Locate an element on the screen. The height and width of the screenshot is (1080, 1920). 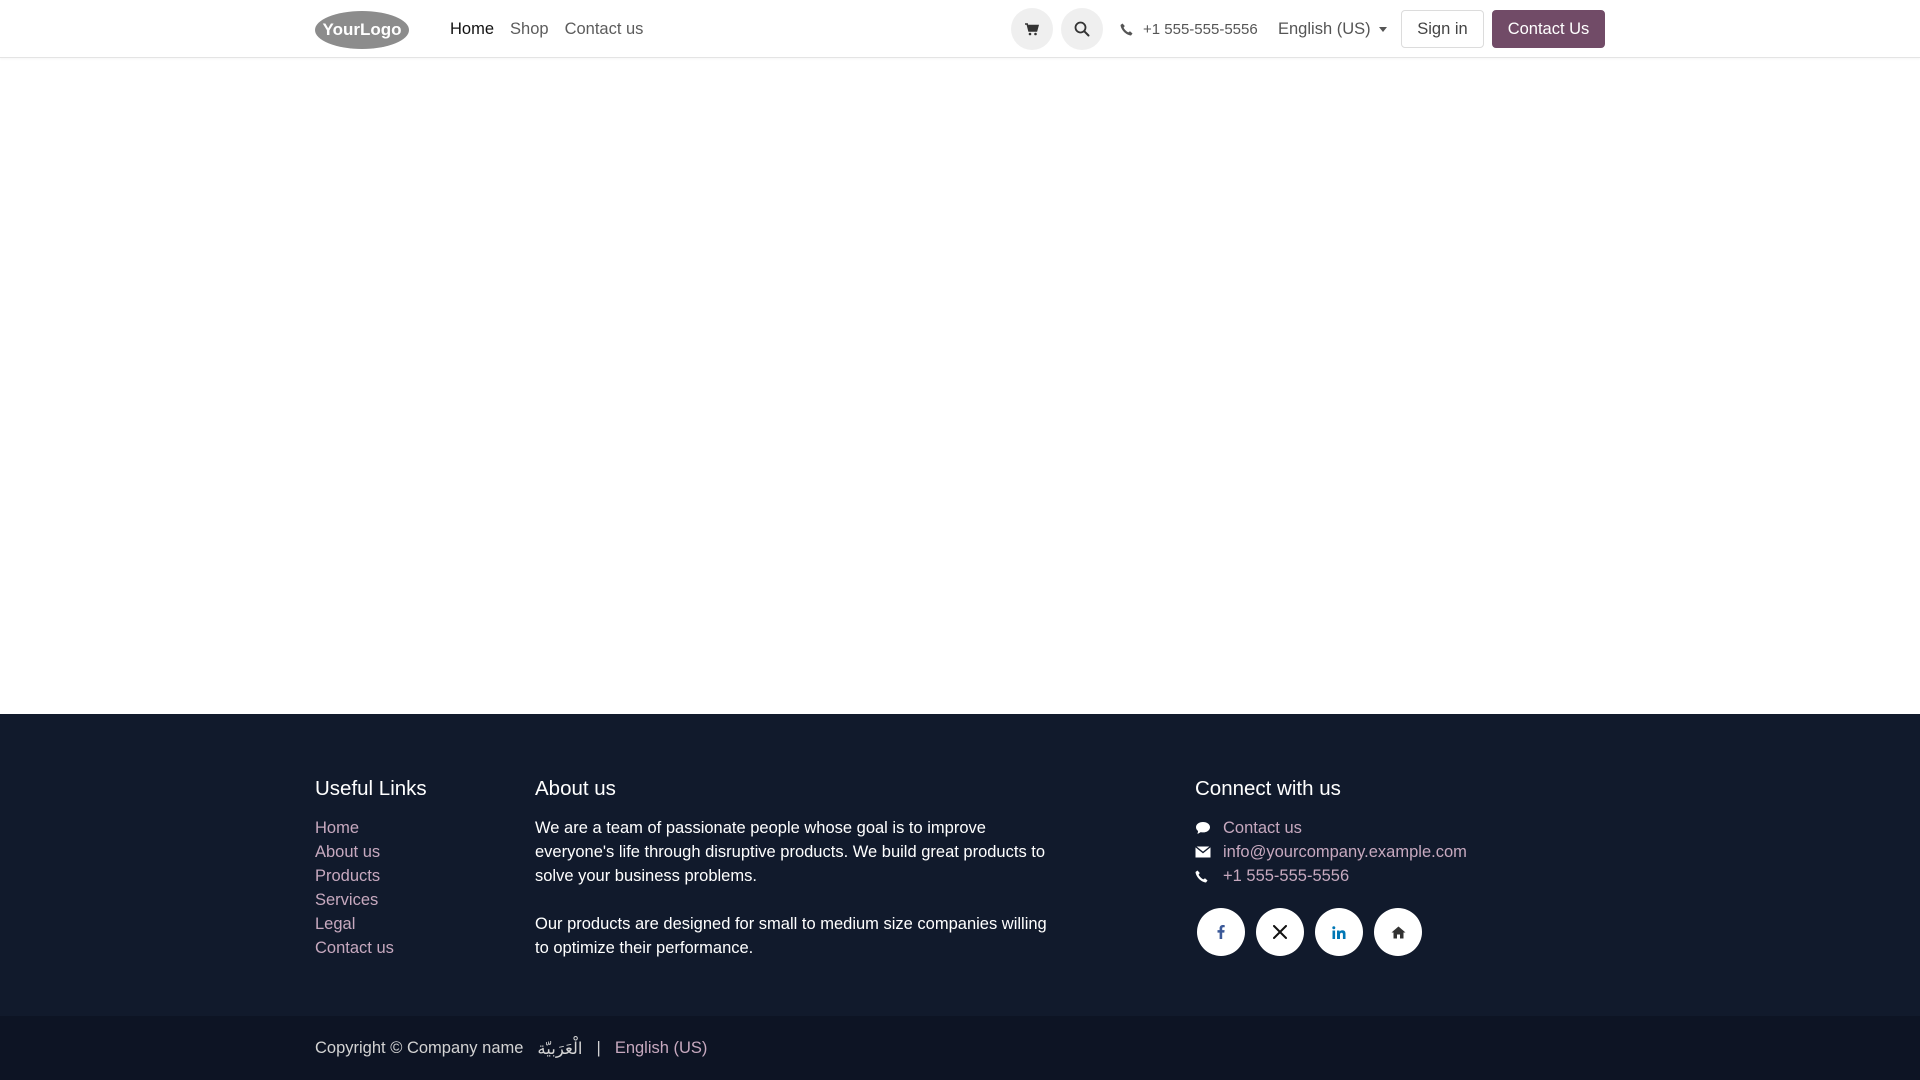
home-button is located at coordinates (1398, 932).